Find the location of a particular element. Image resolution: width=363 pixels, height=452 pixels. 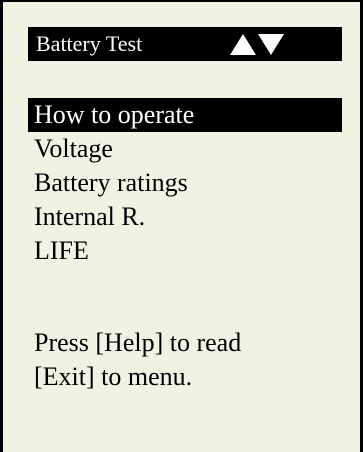

menu-item-battery-ratings: Battery ratings is located at coordinates (185, 183).